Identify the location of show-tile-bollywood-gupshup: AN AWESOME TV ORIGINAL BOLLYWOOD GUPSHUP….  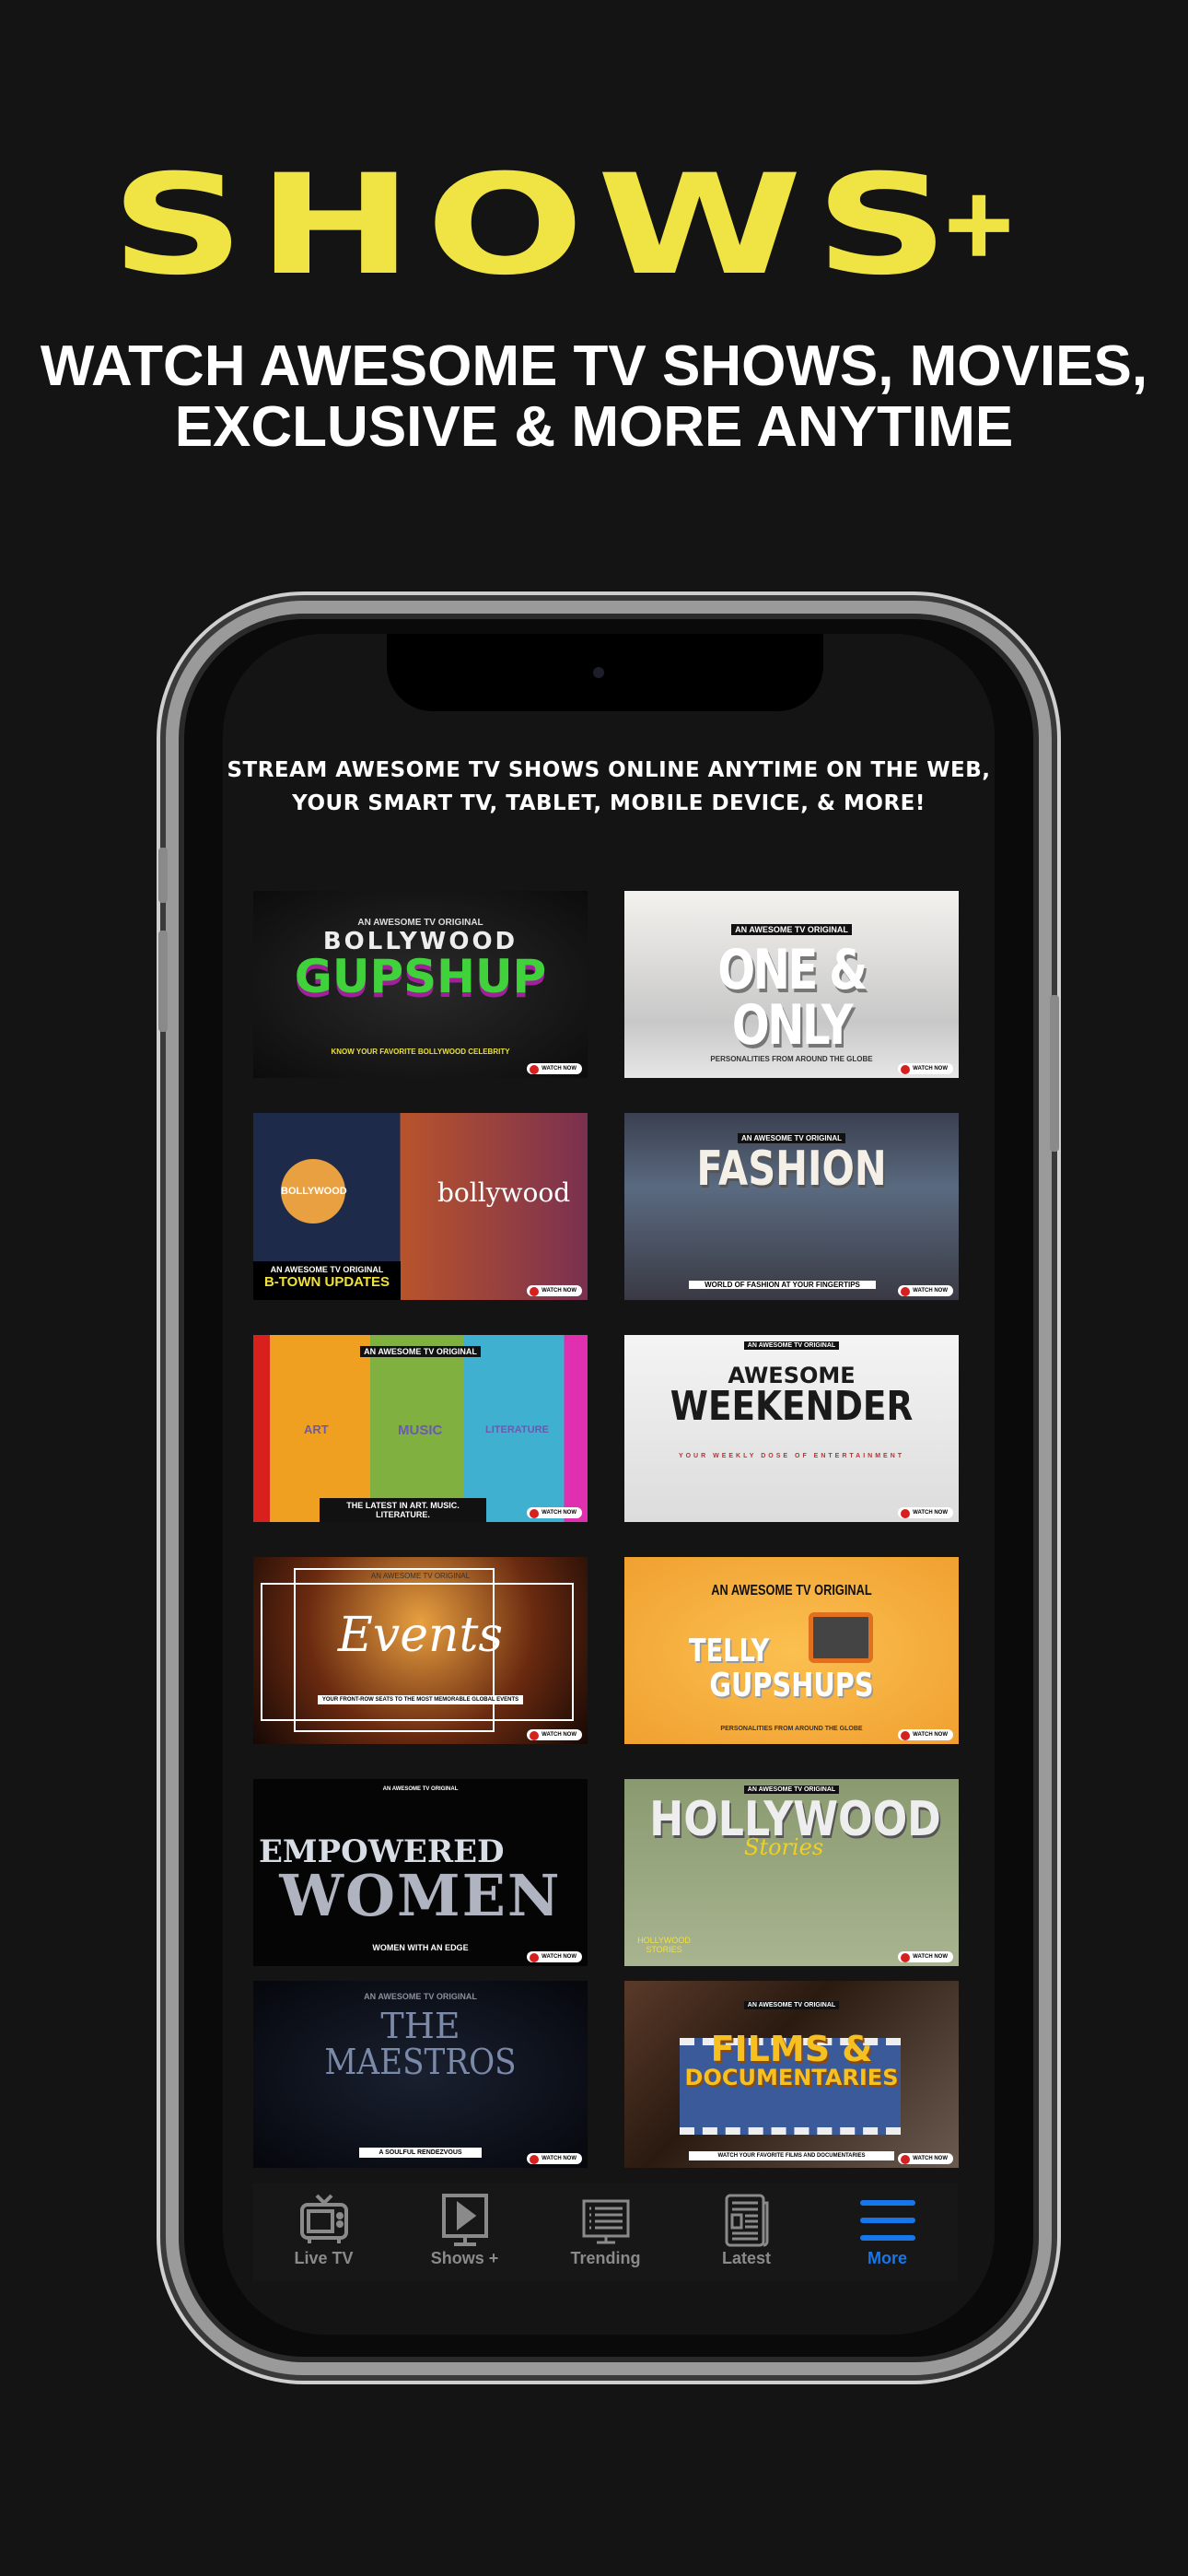
(420, 984).